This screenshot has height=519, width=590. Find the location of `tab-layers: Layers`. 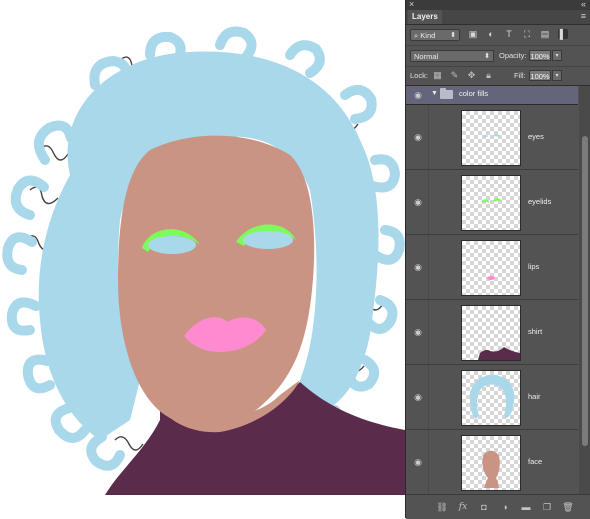

tab-layers: Layers is located at coordinates (425, 17).